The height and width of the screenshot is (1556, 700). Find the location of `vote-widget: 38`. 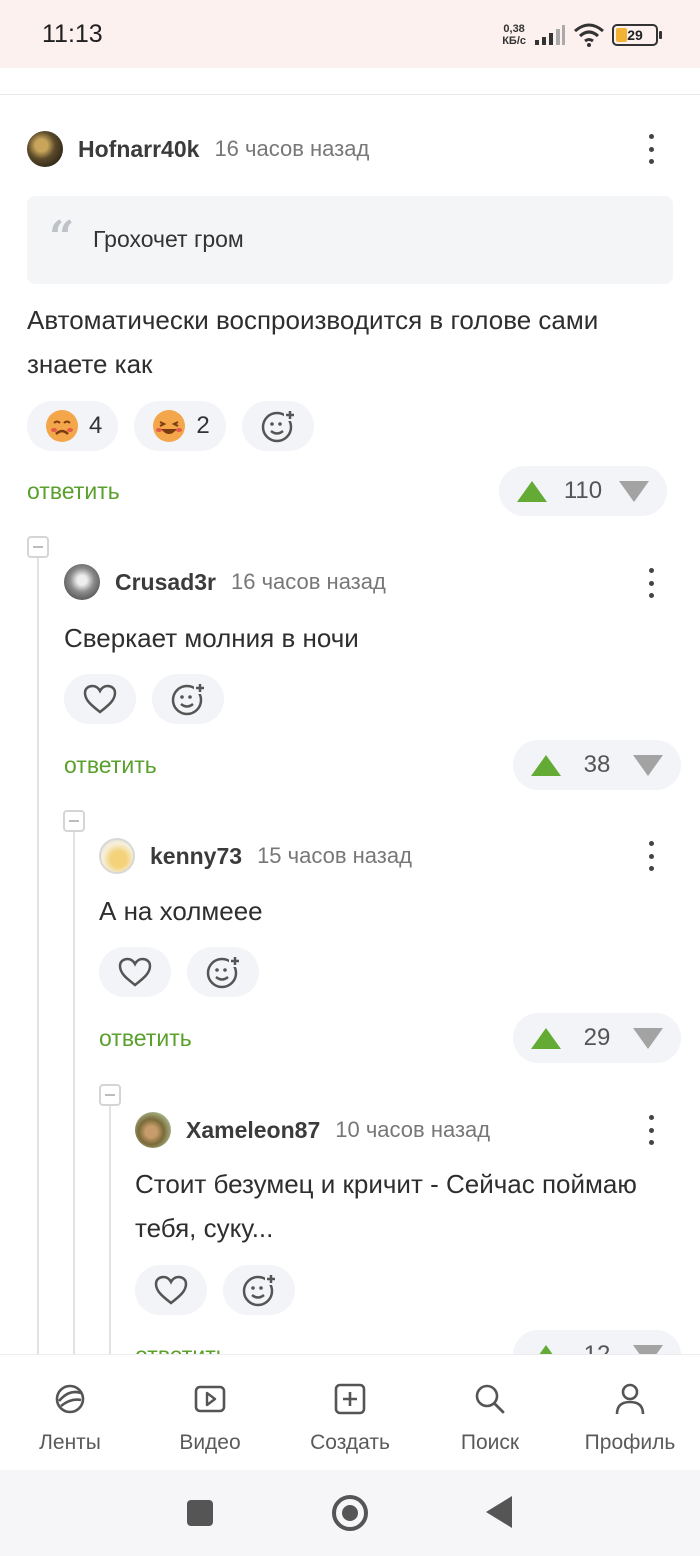

vote-widget: 38 is located at coordinates (597, 765).